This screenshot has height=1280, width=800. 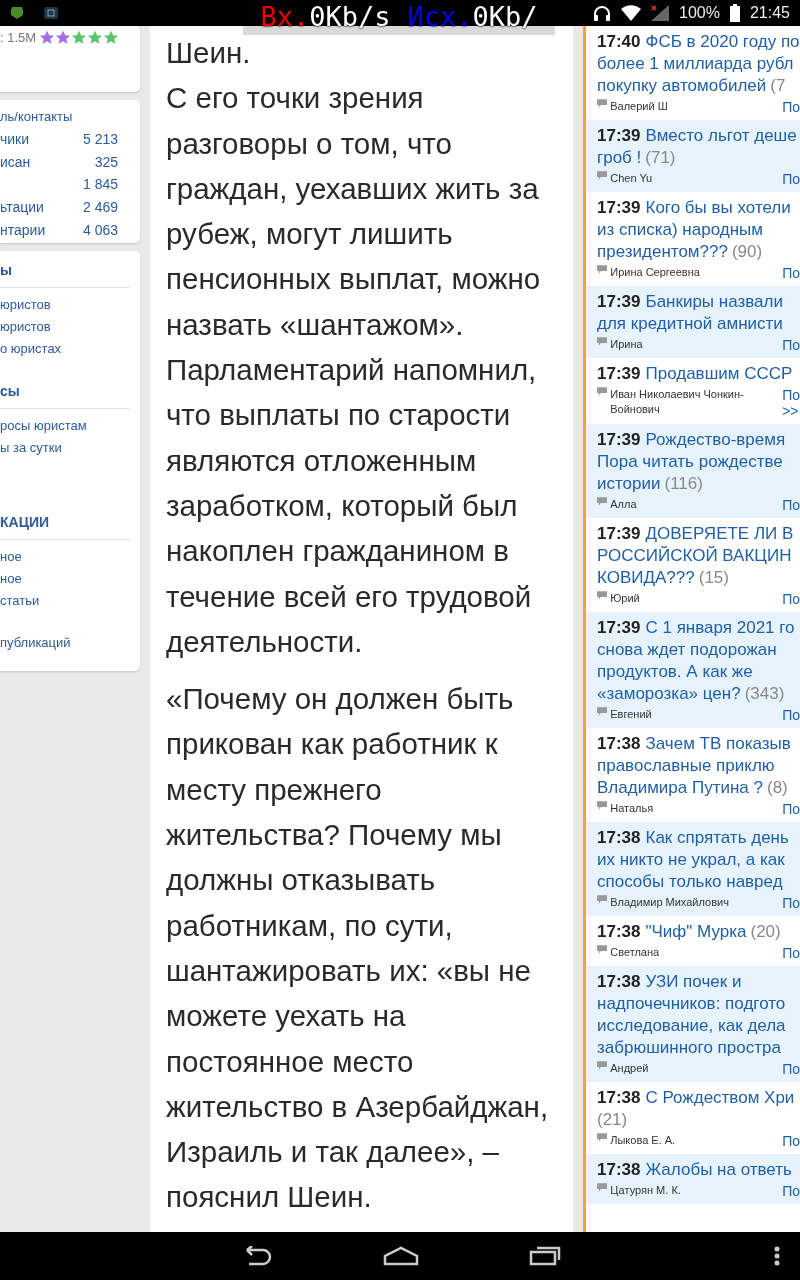 What do you see at coordinates (209, 53) in the screenshot?
I see `article-paragraph: Шеин.` at bounding box center [209, 53].